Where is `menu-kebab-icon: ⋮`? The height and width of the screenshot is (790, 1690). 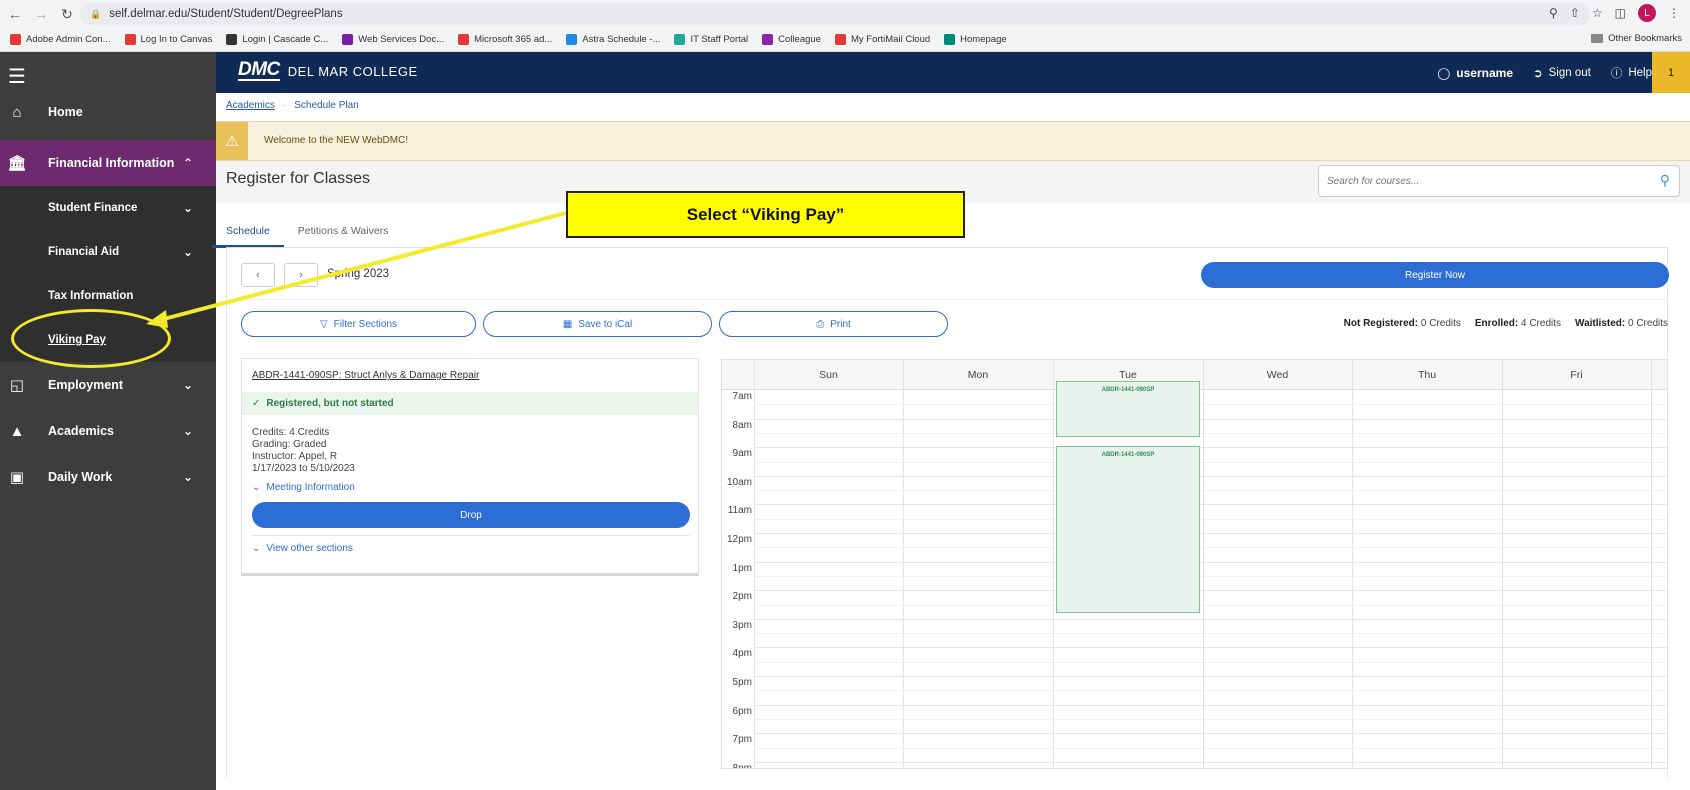
menu-kebab-icon: ⋮ is located at coordinates (1674, 13).